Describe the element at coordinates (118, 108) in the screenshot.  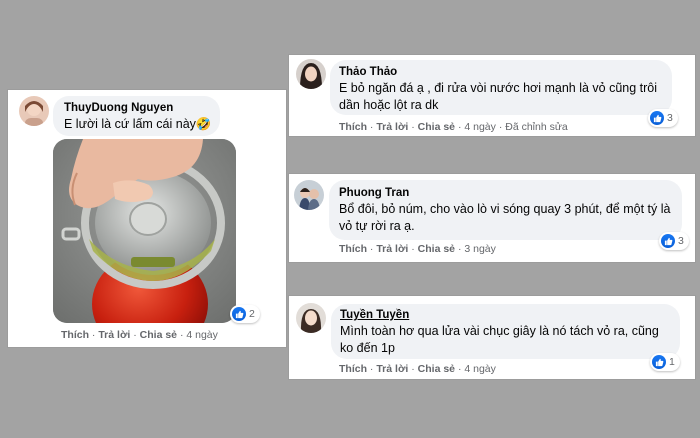
I see `commenter-name: ThuyDuong Nguyen` at that location.